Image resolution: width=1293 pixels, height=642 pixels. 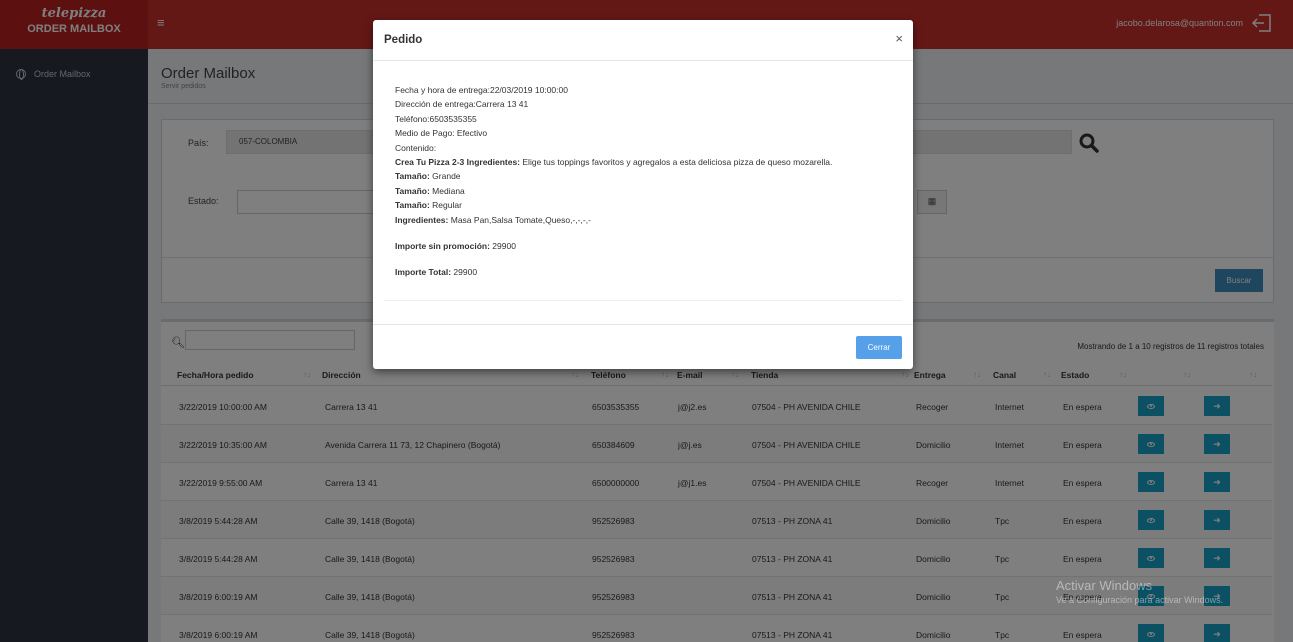 What do you see at coordinates (423, 272) in the screenshot?
I see `importe-total-label: Importe Total:` at bounding box center [423, 272].